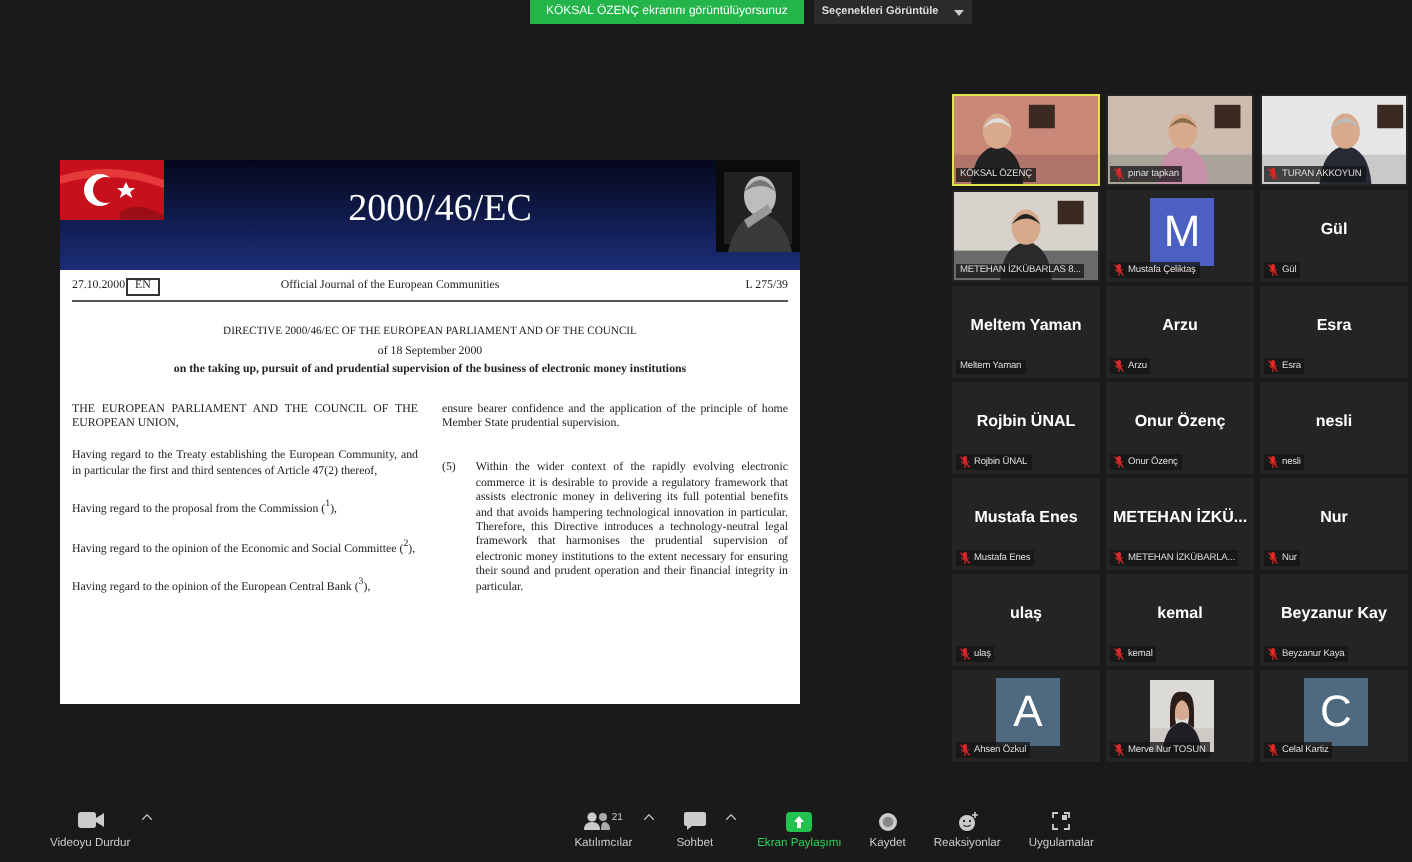 The height and width of the screenshot is (862, 1412). Describe the element at coordinates (1026, 517) in the screenshot. I see `participant-name: Mustafa Enes` at that location.